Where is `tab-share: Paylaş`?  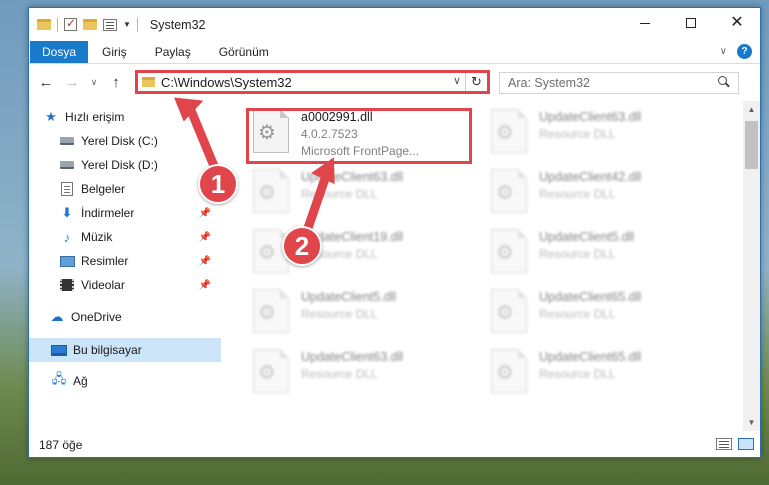
tab-share: Paylaş is located at coordinates (173, 52).